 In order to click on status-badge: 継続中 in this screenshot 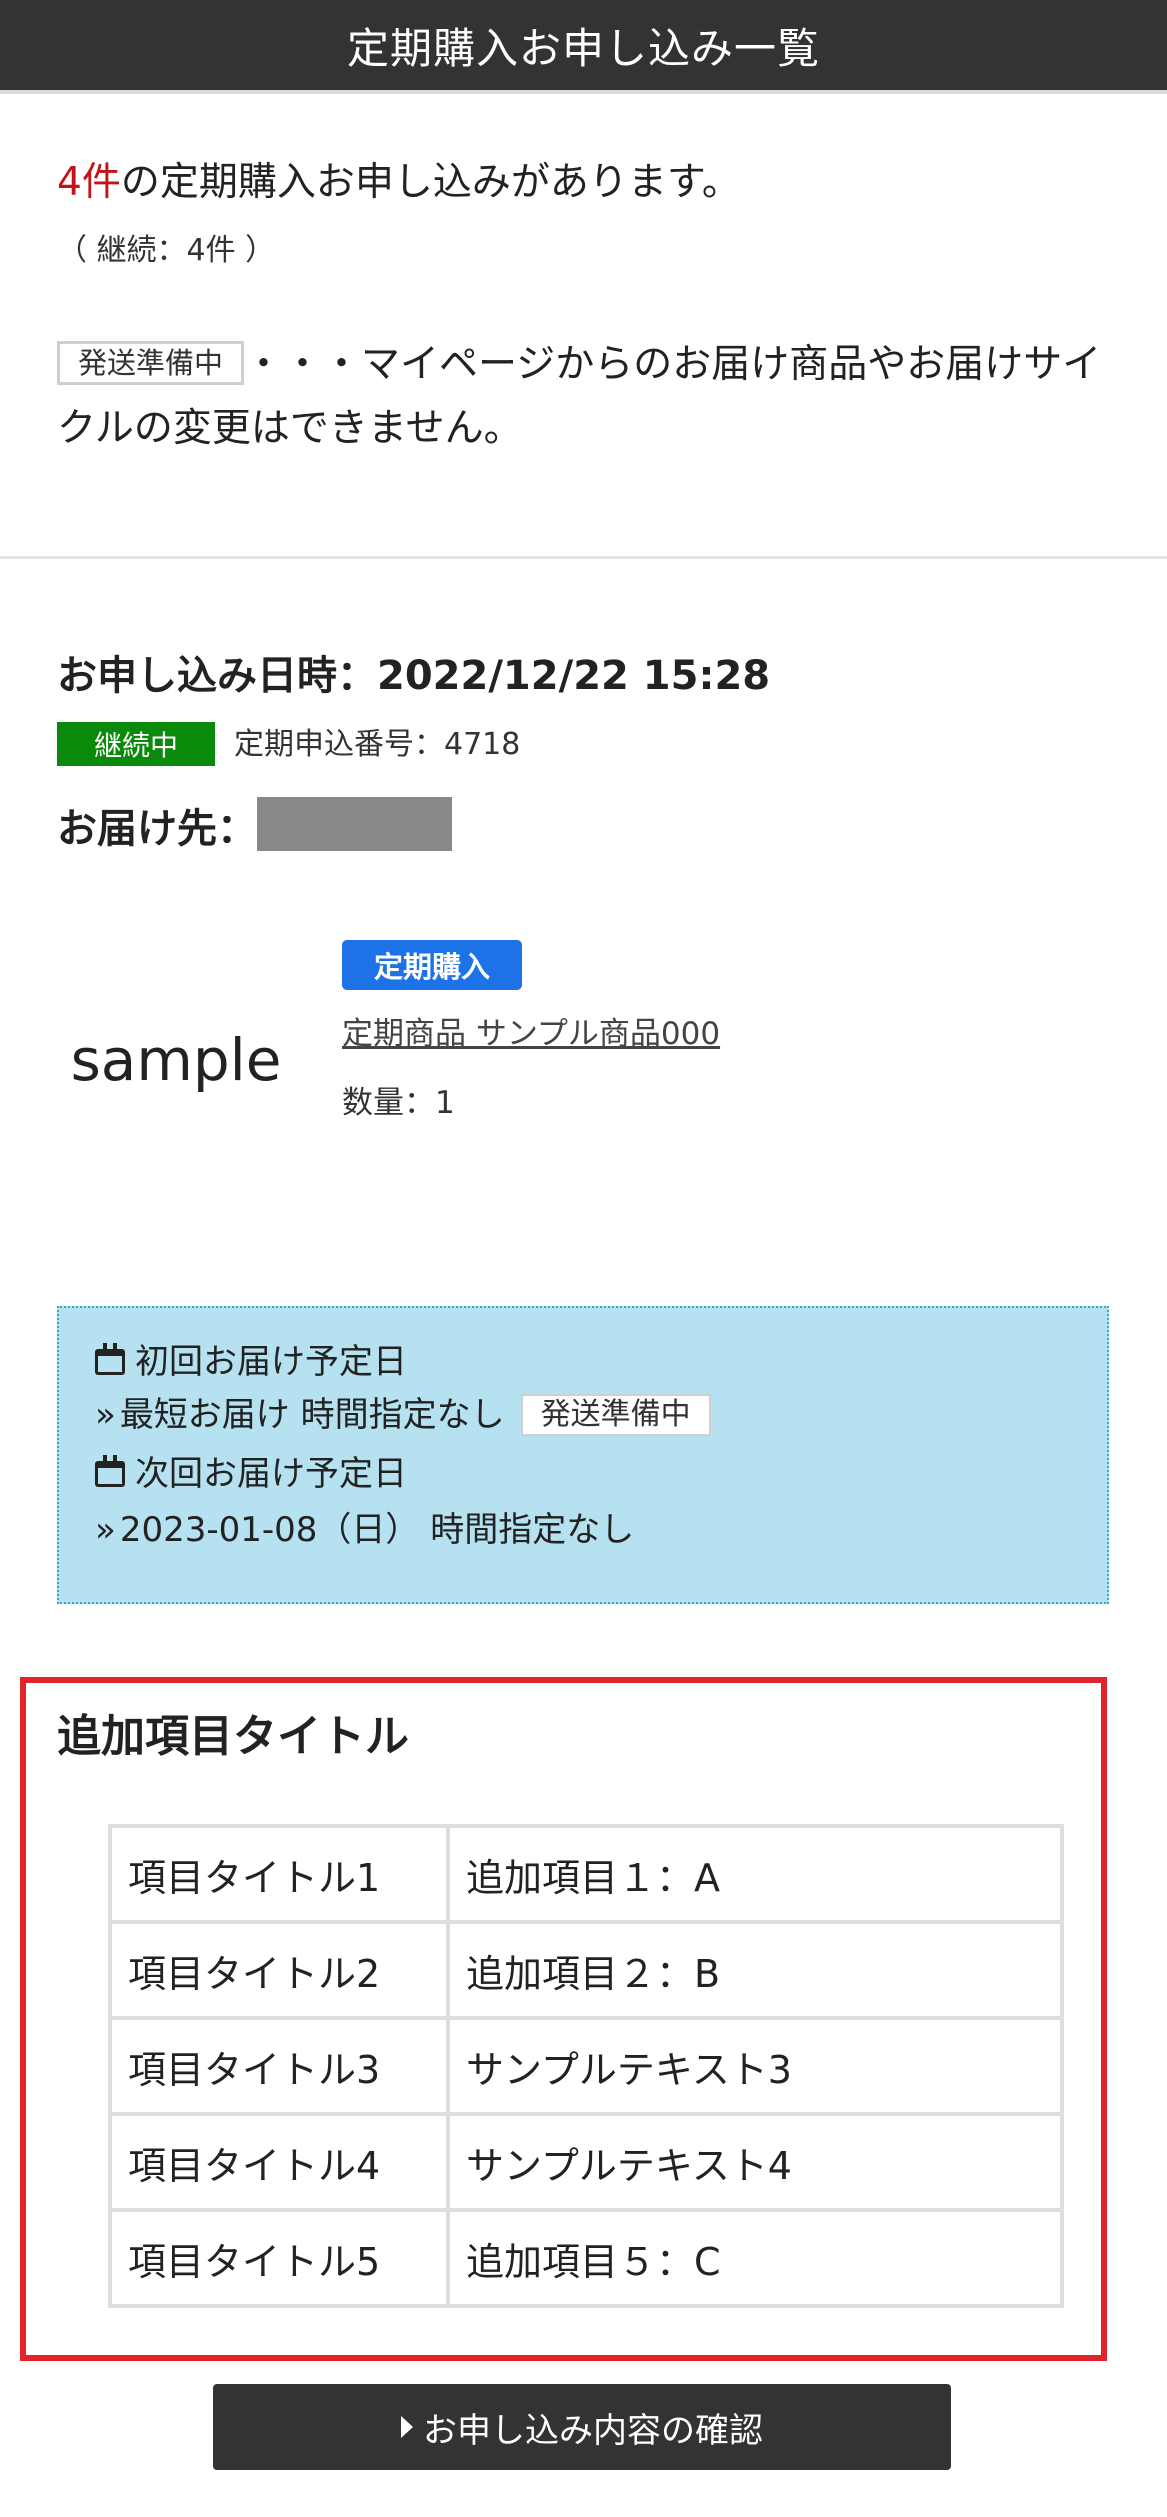, I will do `click(136, 744)`.